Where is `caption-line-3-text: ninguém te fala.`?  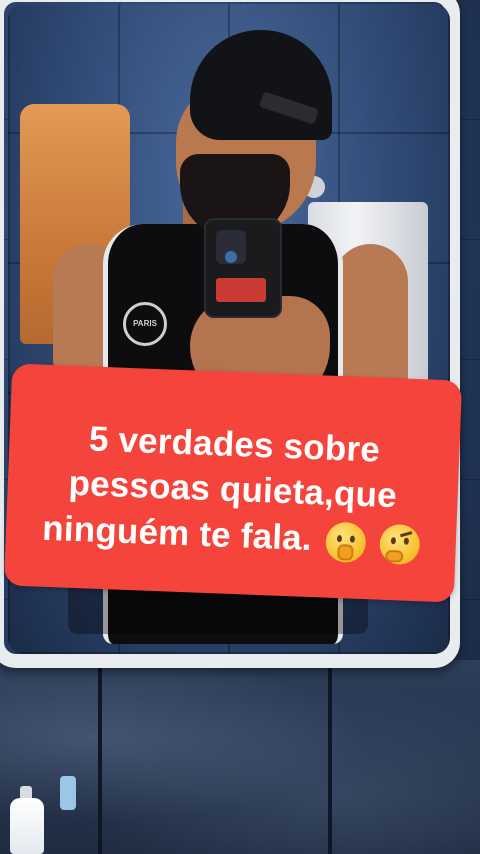 caption-line-3-text: ninguém te fala. is located at coordinates (177, 533).